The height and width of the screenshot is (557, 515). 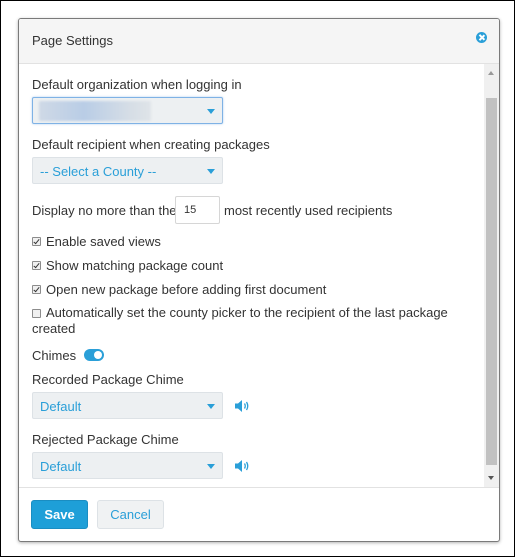 I want to click on cancel-button: Cancel, so click(x=130, y=514).